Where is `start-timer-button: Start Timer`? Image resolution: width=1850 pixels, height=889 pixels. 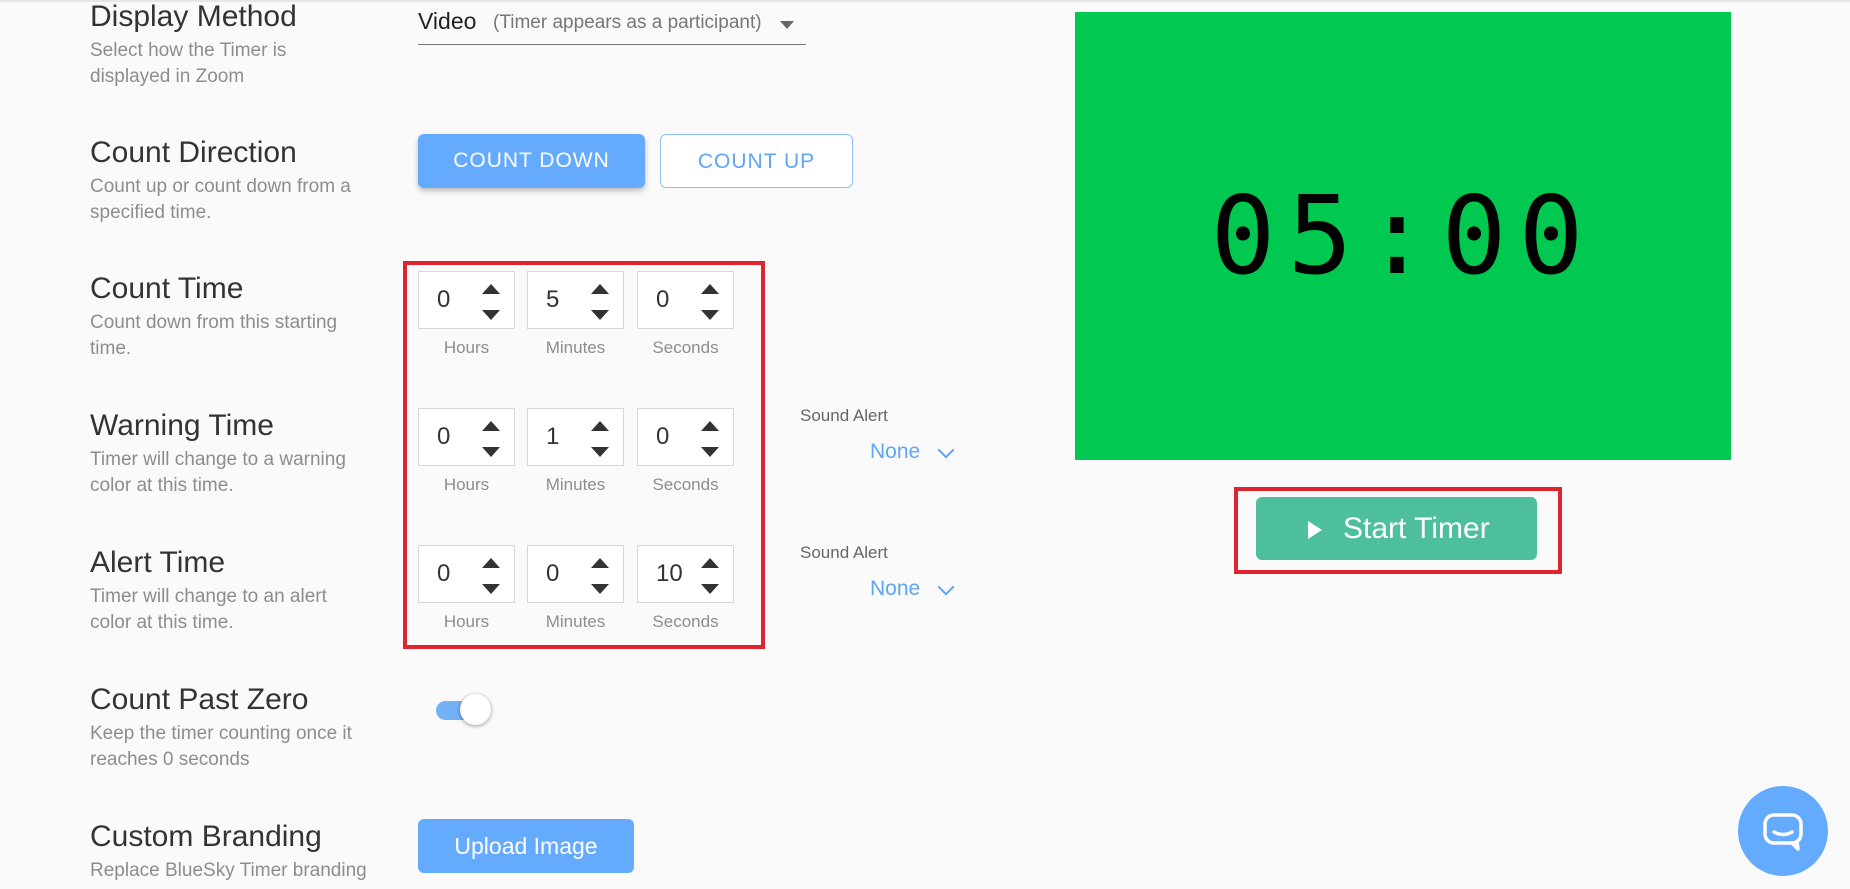 start-timer-button: Start Timer is located at coordinates (1396, 528).